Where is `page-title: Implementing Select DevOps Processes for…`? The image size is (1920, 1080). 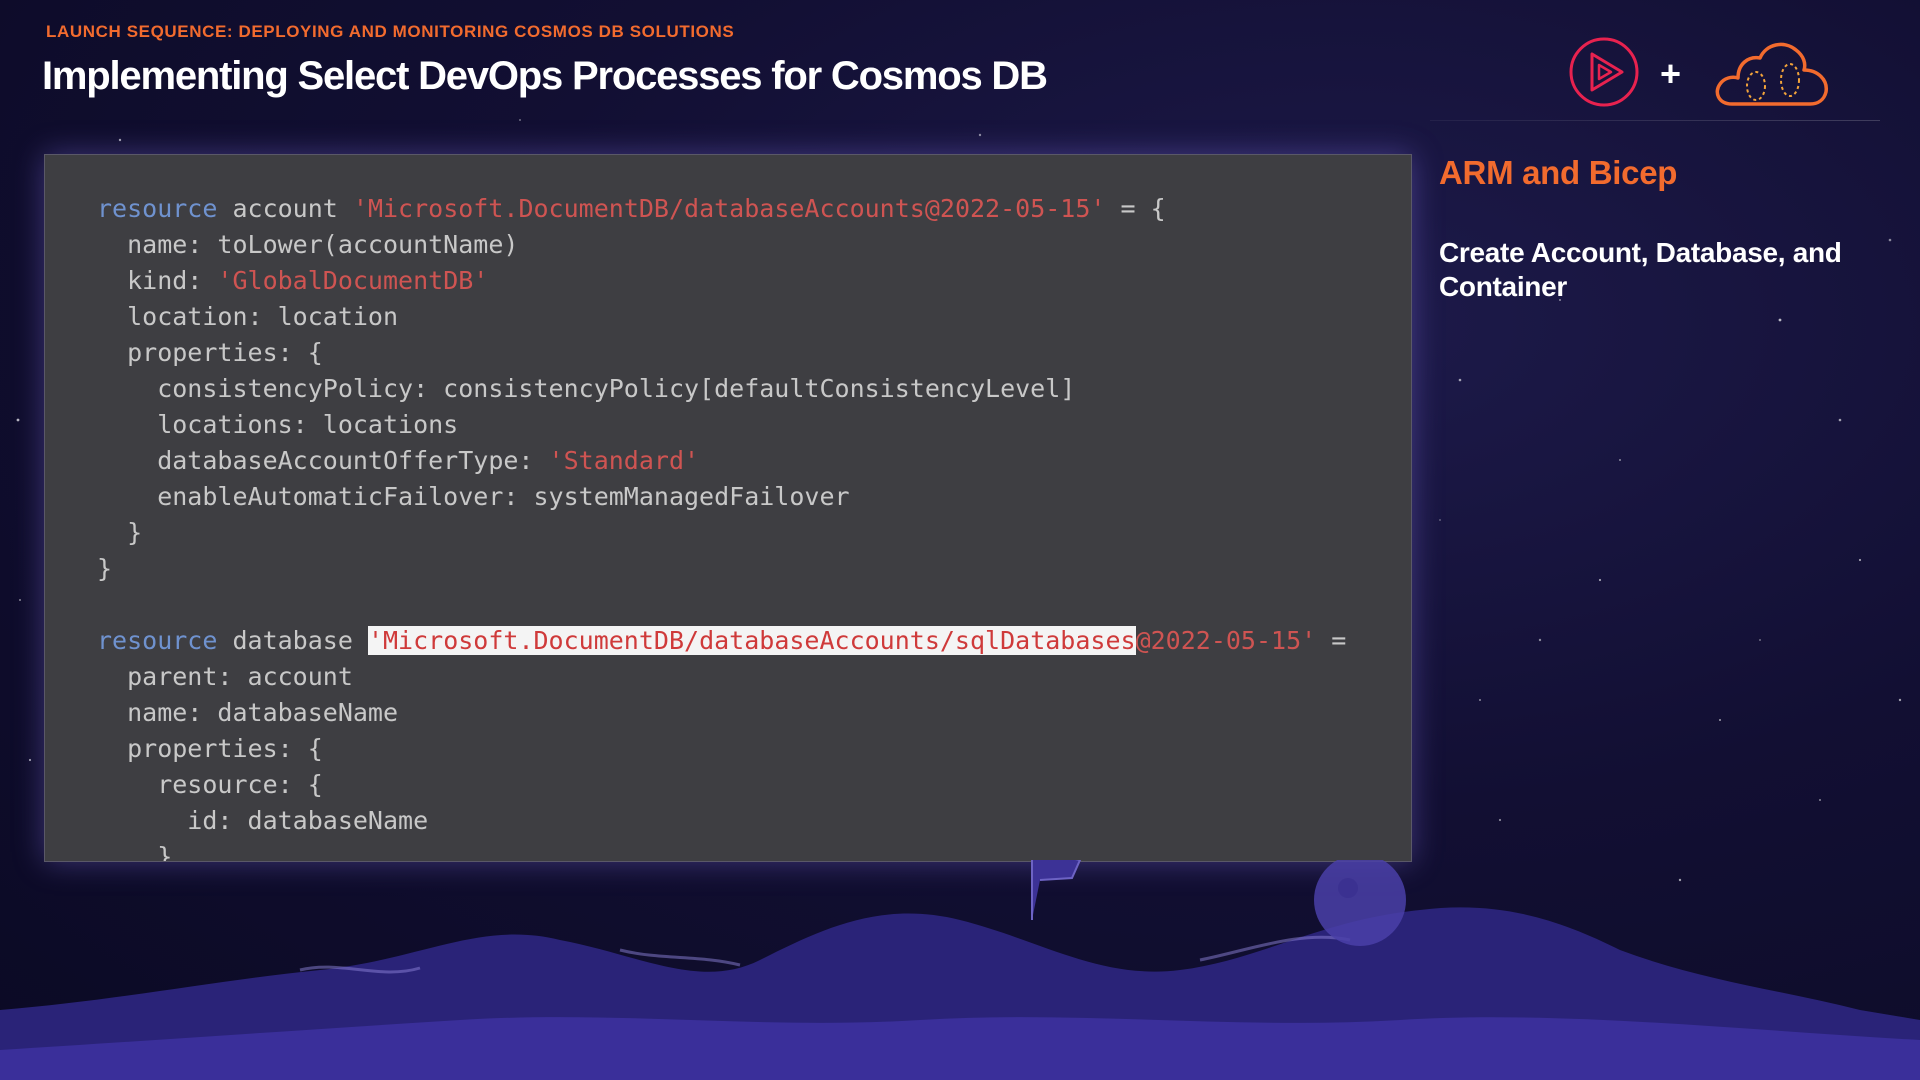 page-title: Implementing Select DevOps Processes for… is located at coordinates (545, 76).